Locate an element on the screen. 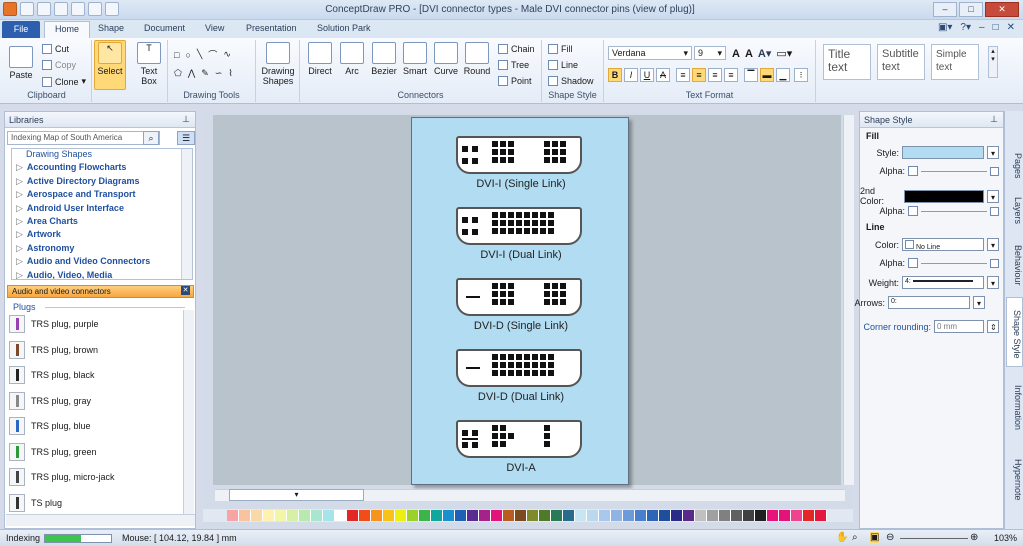 This screenshot has width=1023, height=546. ribbon-close-icon: ✕ is located at coordinates (1011, 27).